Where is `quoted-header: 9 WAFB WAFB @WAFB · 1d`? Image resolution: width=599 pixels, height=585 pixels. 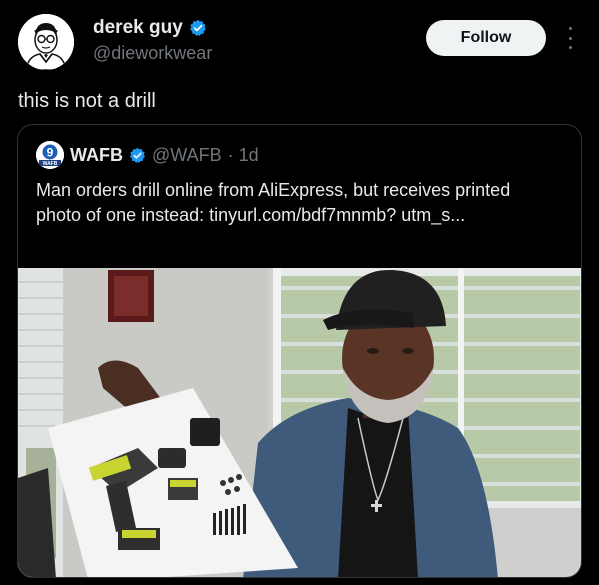
quoted-header: 9 WAFB WAFB @WAFB · 1d is located at coordinates (147, 155).